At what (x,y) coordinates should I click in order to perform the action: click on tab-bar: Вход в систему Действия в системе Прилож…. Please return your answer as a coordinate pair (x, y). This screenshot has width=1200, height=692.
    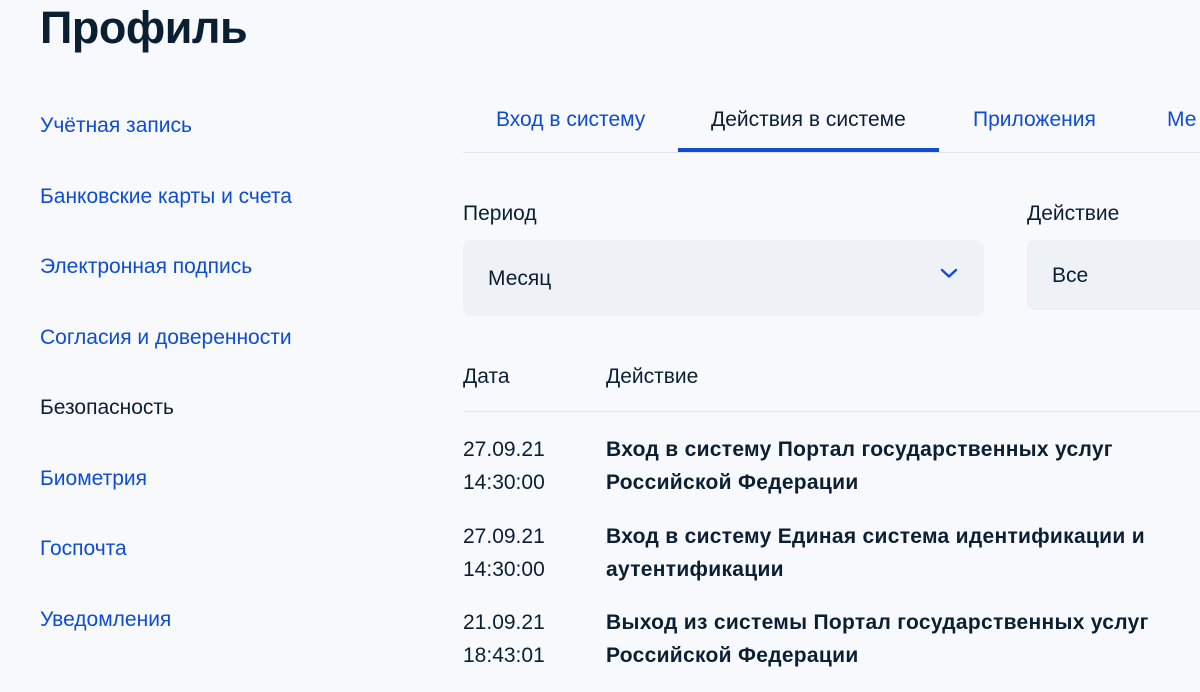
    Looking at the image, I should click on (831, 121).